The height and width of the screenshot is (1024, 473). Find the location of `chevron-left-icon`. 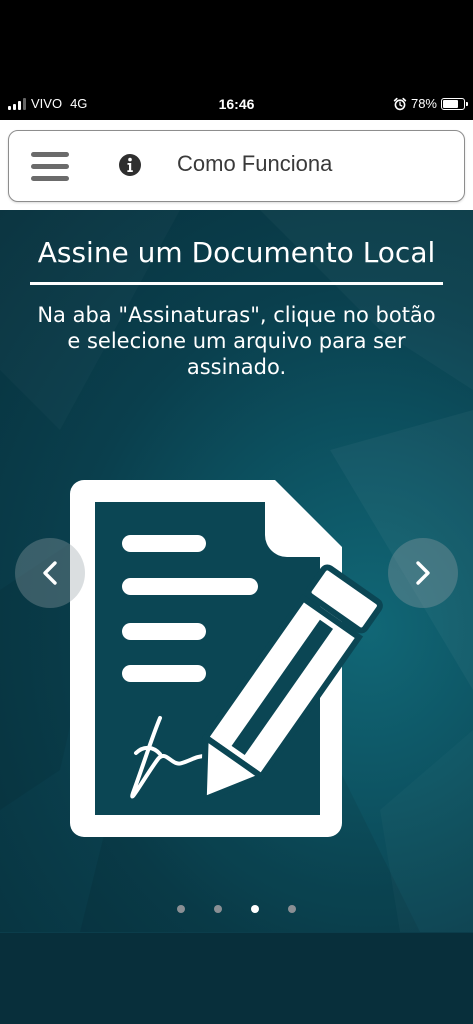

chevron-left-icon is located at coordinates (50, 573).